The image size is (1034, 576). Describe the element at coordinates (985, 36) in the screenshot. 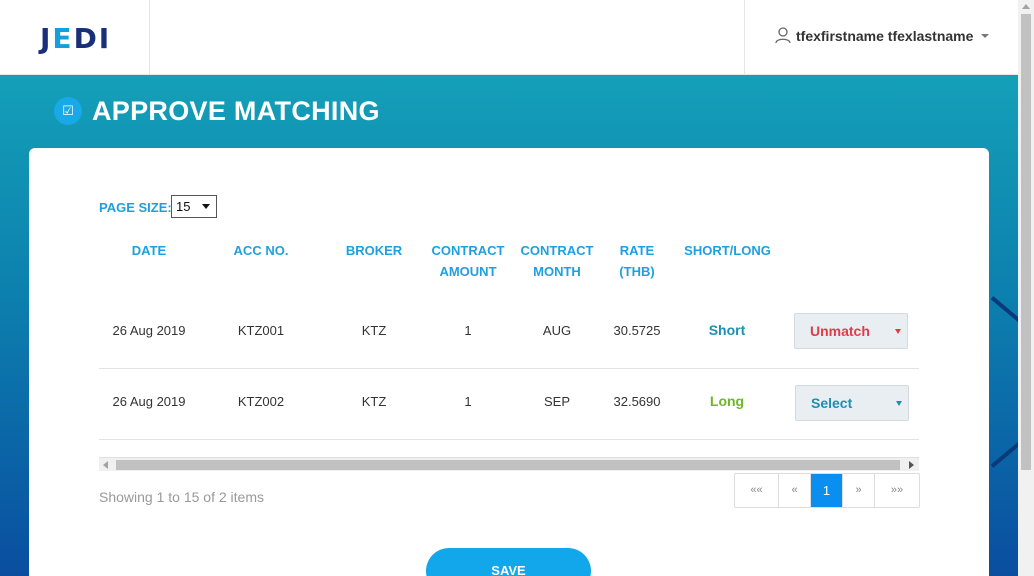

I see `chevron-down-icon` at that location.